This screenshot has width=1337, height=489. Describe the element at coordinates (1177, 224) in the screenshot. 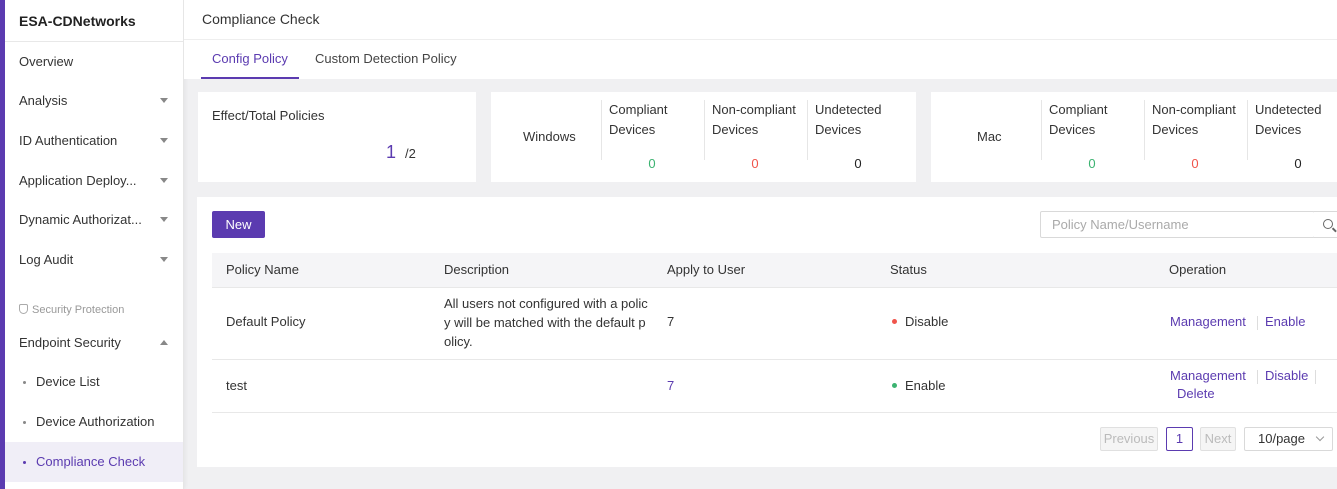

I see `search-input` at that location.